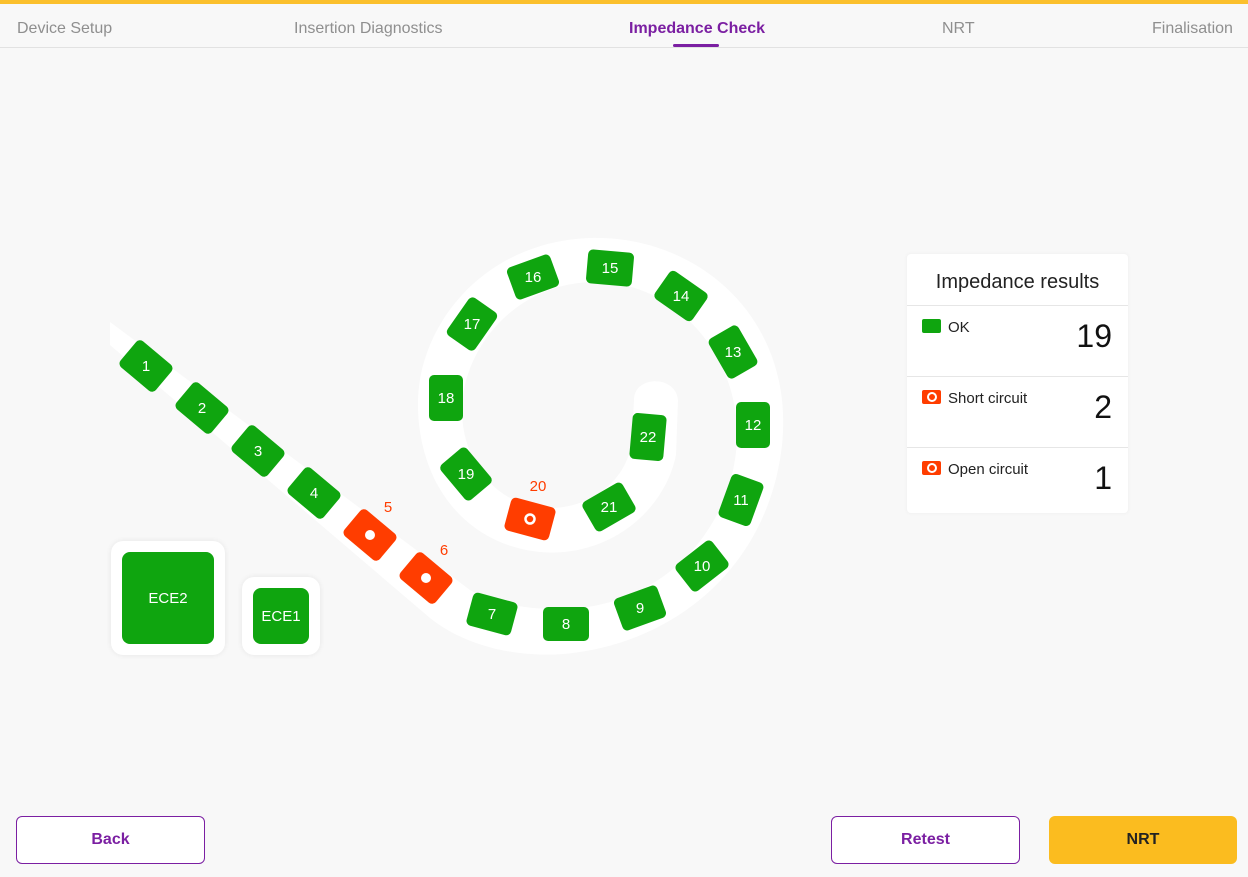  I want to click on nrt-button: NRT, so click(1143, 840).